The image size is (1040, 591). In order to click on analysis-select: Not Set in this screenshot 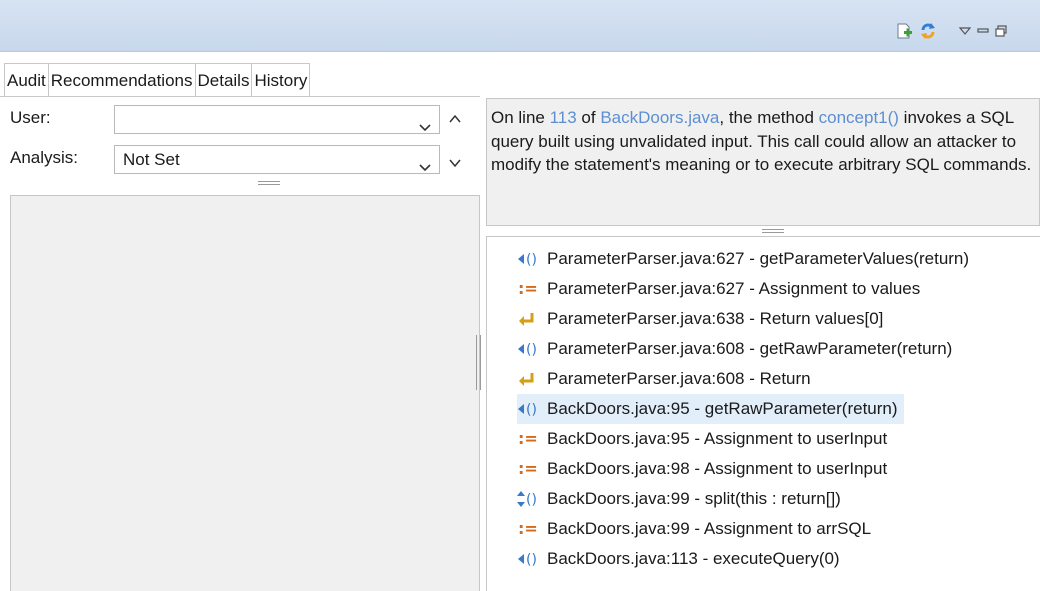, I will do `click(277, 159)`.